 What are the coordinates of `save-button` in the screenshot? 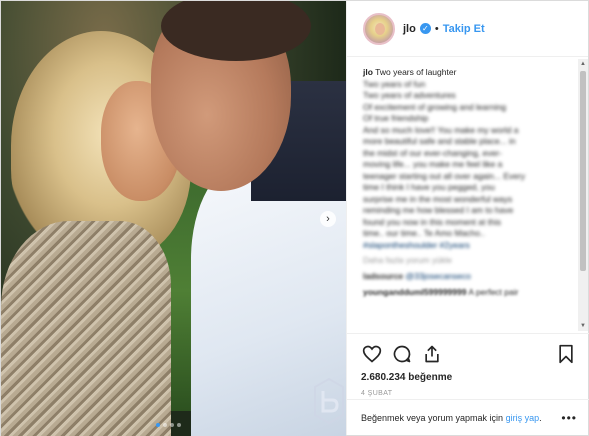 It's located at (566, 354).